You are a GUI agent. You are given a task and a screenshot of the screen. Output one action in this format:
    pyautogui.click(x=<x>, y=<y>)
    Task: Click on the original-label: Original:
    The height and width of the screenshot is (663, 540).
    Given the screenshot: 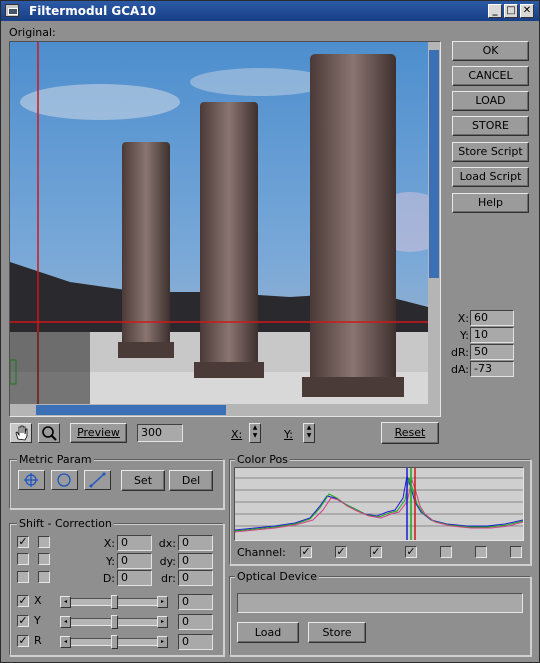 What is the action you would take?
    pyautogui.click(x=32, y=32)
    